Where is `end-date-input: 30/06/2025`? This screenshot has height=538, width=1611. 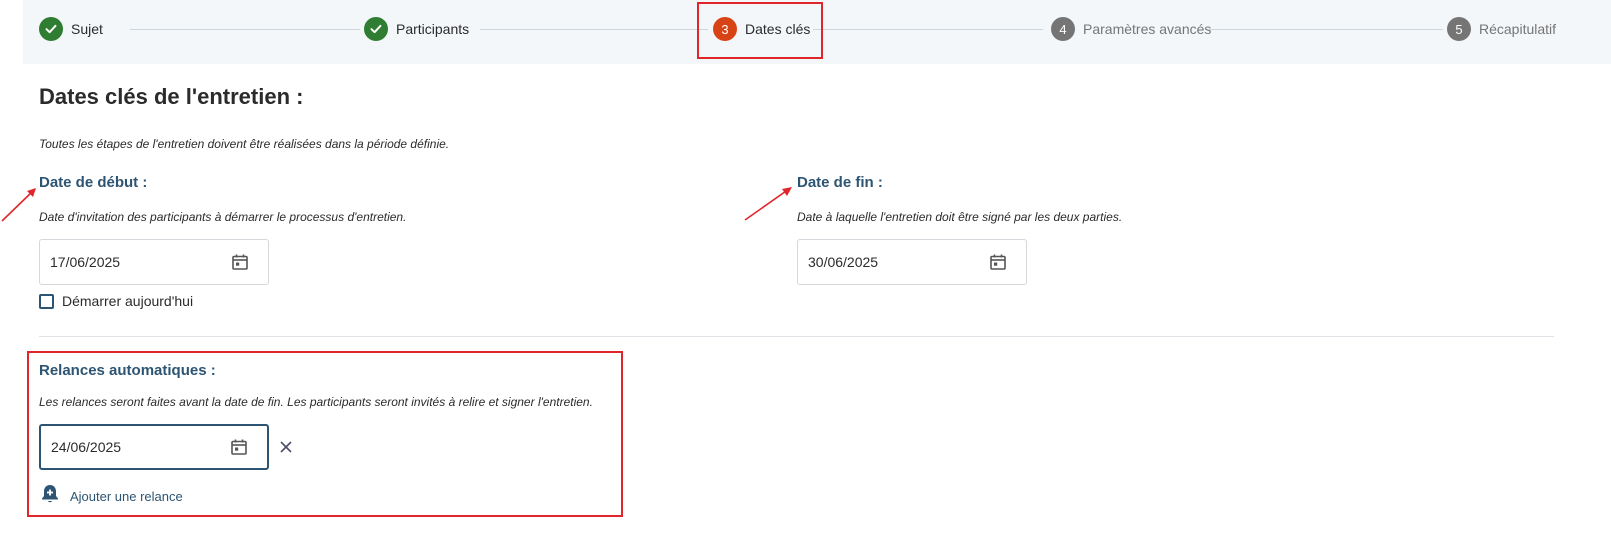 end-date-input: 30/06/2025 is located at coordinates (912, 262).